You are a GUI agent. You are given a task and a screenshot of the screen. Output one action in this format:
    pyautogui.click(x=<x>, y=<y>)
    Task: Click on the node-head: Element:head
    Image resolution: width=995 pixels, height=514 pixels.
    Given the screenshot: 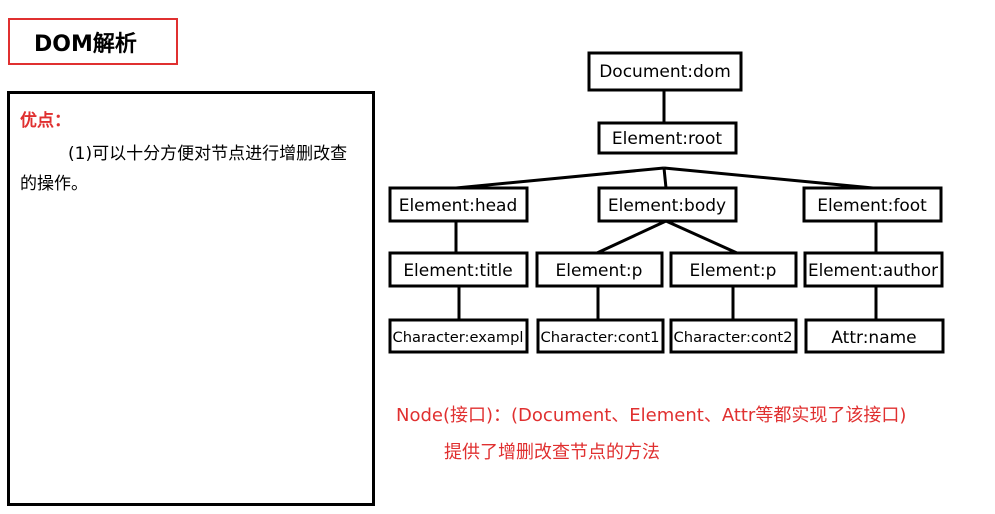 What is the action you would take?
    pyautogui.click(x=458, y=204)
    